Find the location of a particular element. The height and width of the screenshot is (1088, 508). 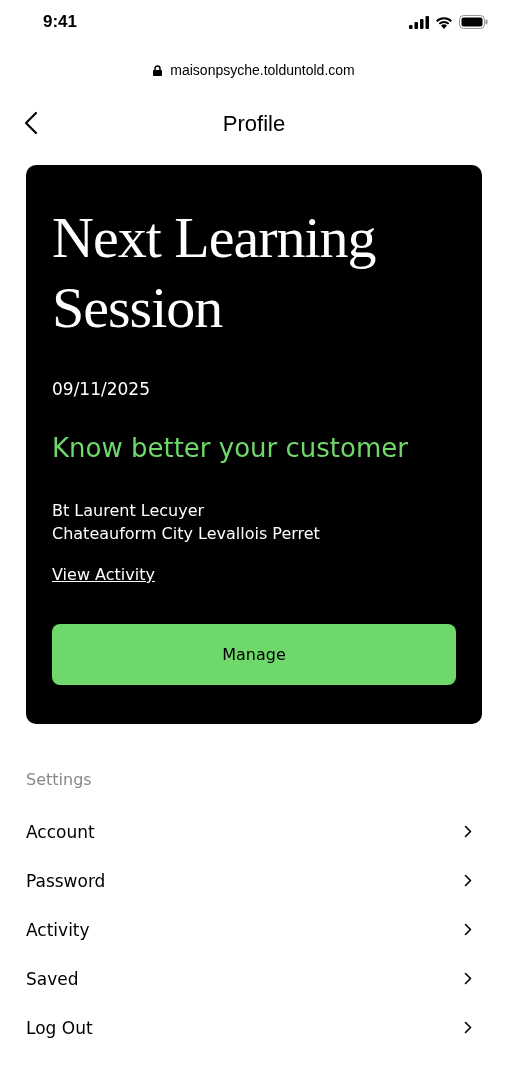

manage-button: Manage is located at coordinates (254, 654).